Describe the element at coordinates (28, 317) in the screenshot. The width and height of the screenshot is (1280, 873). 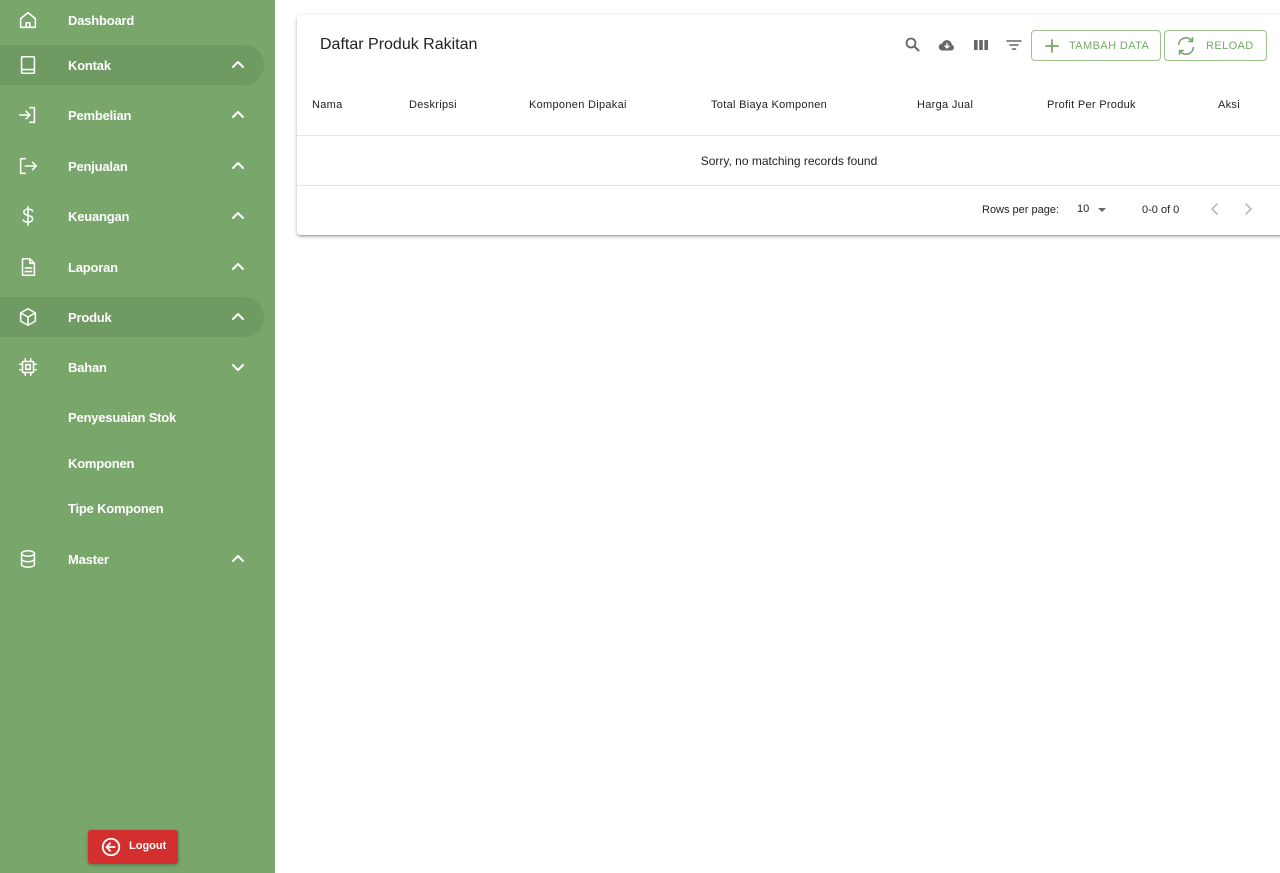
I see `box-icon` at that location.